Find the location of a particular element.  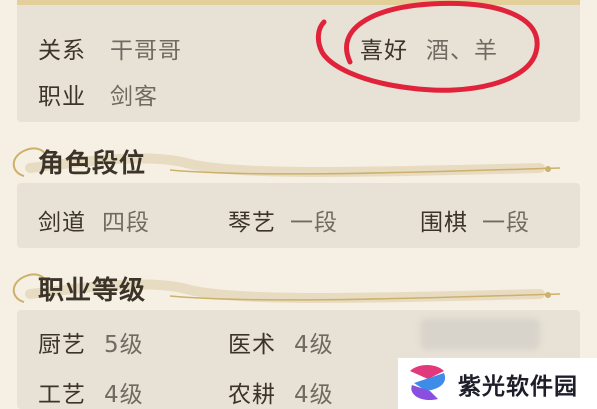

rank-item-value: 四段 is located at coordinates (126, 223).